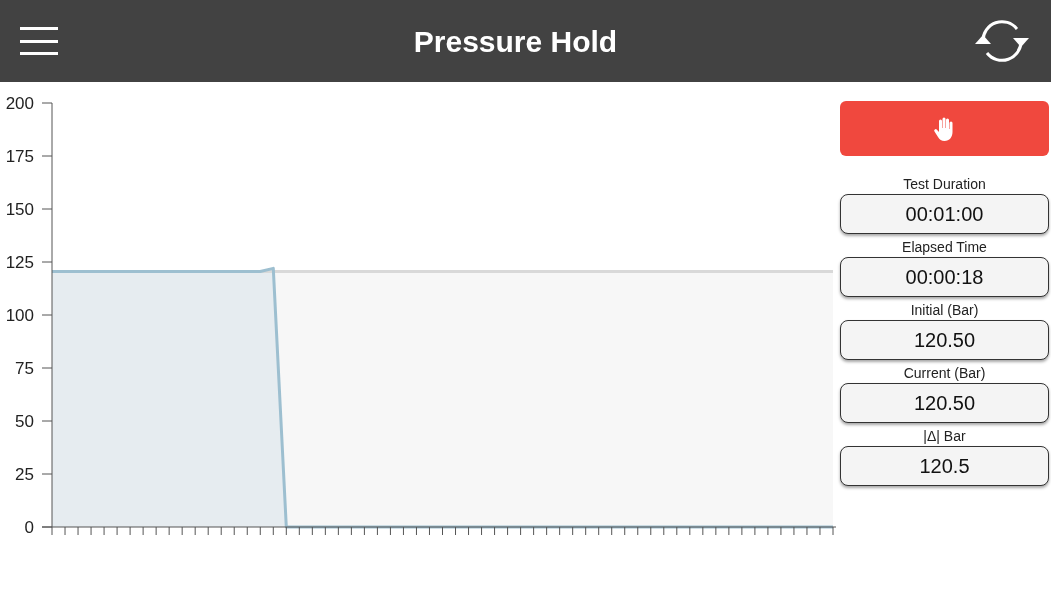  I want to click on y-tick-label: 175, so click(19, 156).